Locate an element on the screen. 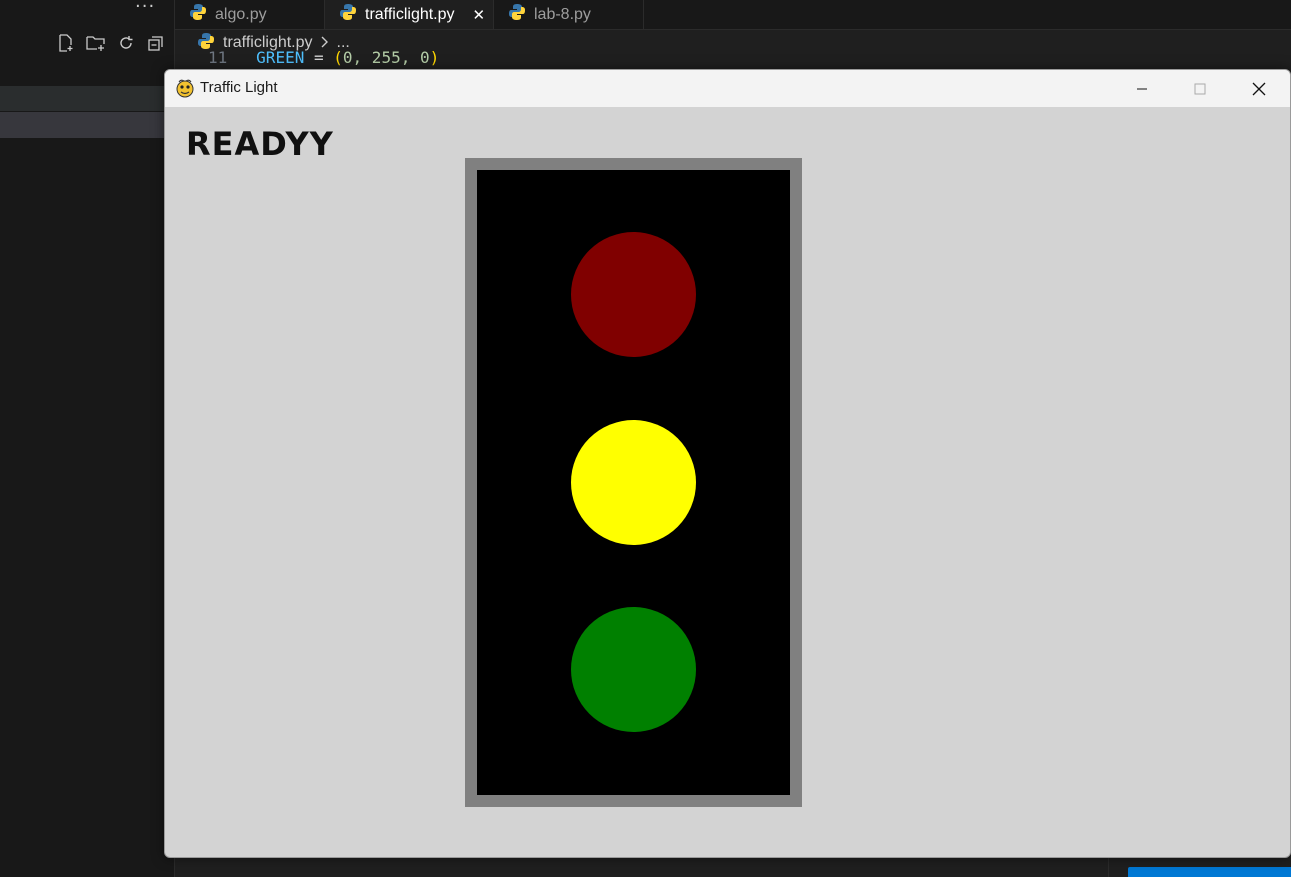 This screenshot has width=1291, height=877. red-light is located at coordinates (633, 294).